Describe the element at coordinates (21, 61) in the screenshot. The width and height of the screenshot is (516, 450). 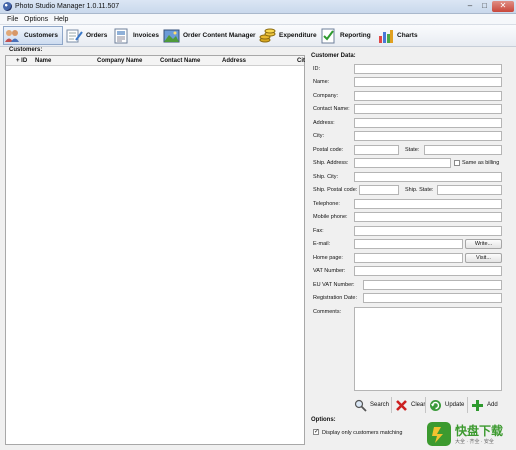
I see `column-id: + ID` at that location.